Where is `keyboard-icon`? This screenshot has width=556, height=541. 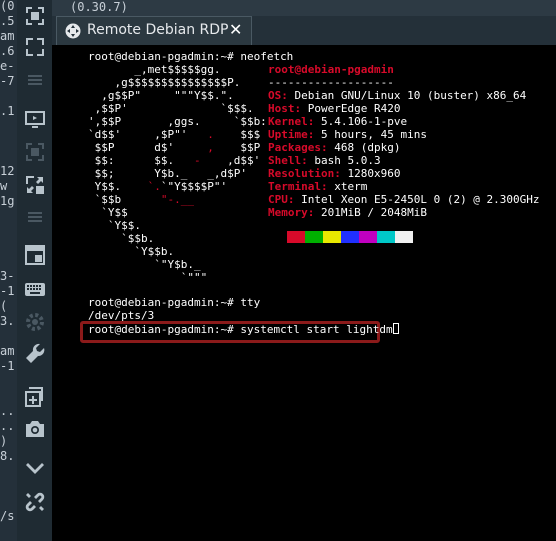
keyboard-icon is located at coordinates (35, 289).